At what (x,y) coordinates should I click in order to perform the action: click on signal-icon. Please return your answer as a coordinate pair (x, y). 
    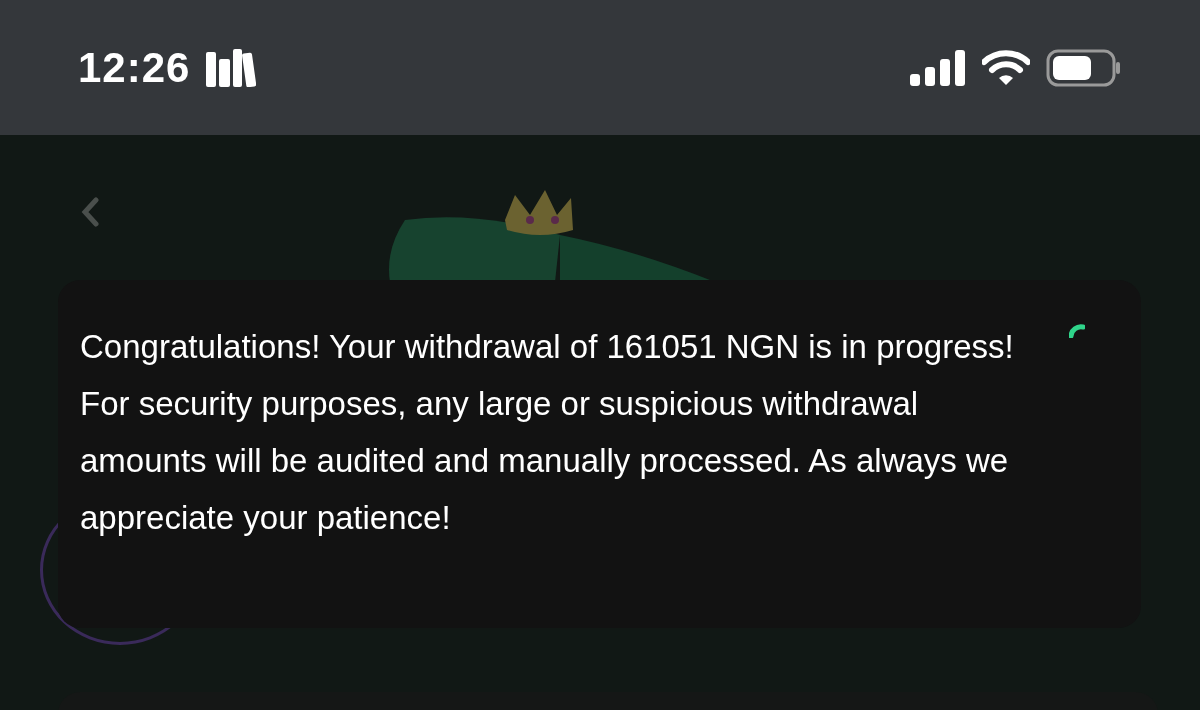
    Looking at the image, I should click on (938, 67).